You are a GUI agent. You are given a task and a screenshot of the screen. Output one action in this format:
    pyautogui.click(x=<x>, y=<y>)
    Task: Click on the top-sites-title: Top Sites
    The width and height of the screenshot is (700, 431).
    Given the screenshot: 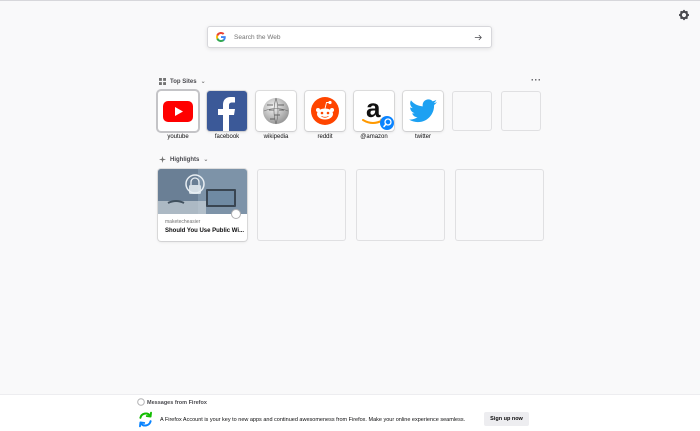 What is the action you would take?
    pyautogui.click(x=183, y=81)
    